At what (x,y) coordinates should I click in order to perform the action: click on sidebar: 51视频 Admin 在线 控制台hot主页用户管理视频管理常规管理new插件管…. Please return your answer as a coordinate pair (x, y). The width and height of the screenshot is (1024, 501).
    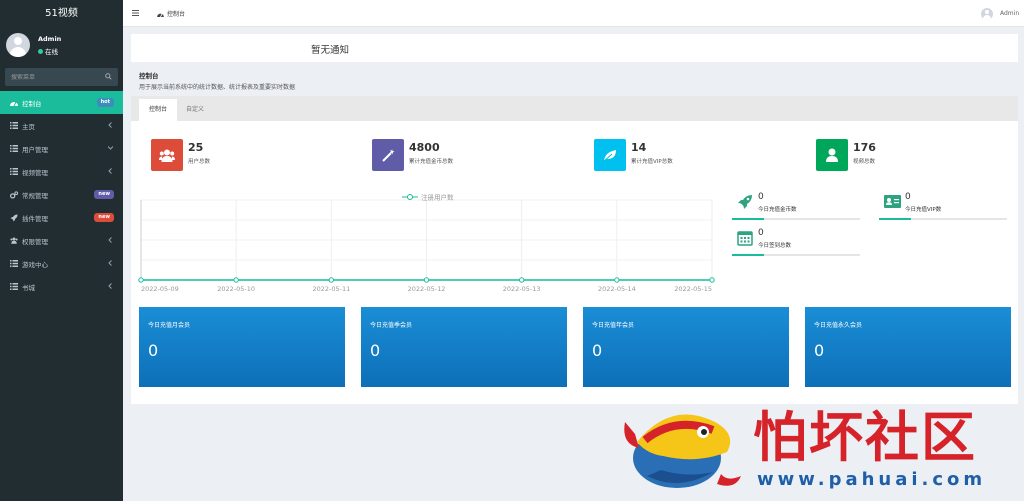
    Looking at the image, I should click on (61, 250).